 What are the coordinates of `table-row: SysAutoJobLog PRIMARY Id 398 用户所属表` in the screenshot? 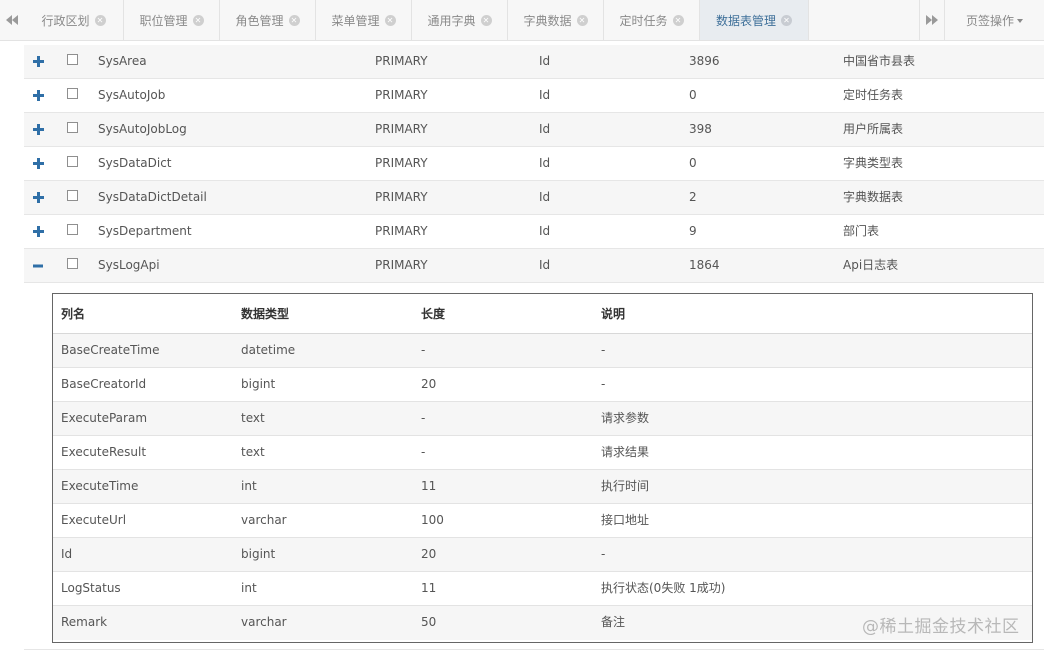 It's located at (534, 130).